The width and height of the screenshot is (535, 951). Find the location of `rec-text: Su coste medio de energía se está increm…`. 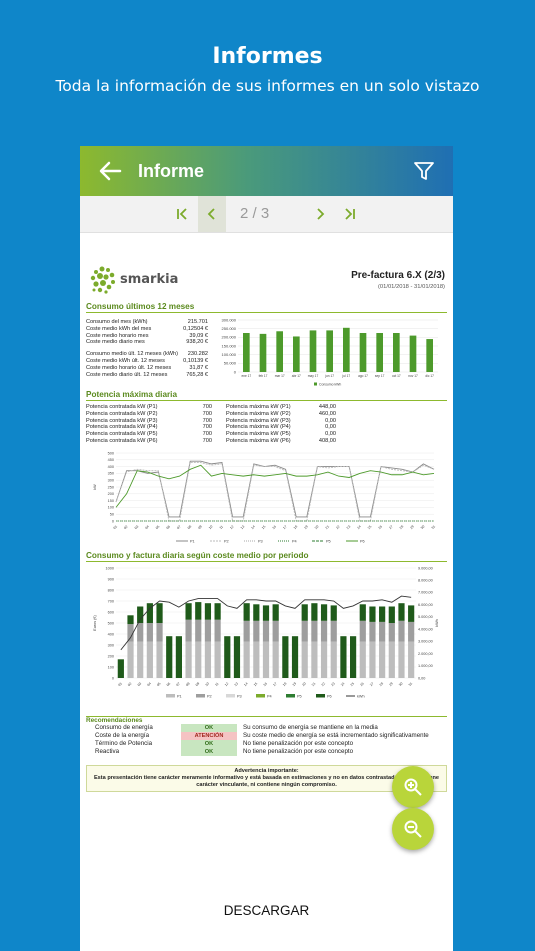

rec-text: Su coste medio de energía se está increm… is located at coordinates (336, 735).